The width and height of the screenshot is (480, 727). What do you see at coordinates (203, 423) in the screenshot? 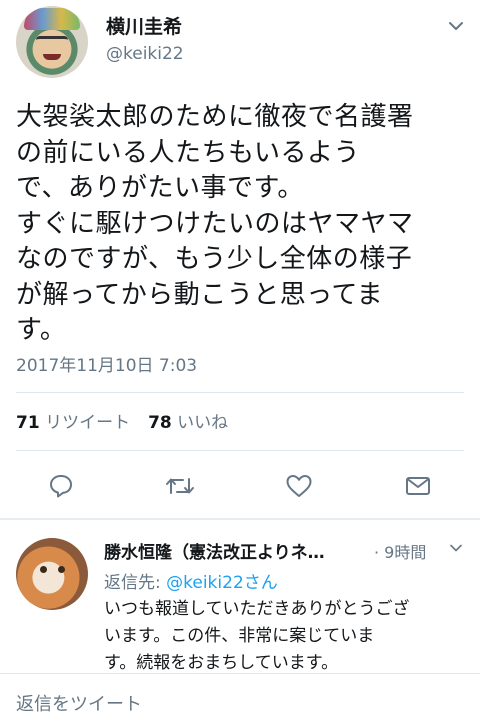
I see `likes-label: いいね` at bounding box center [203, 423].